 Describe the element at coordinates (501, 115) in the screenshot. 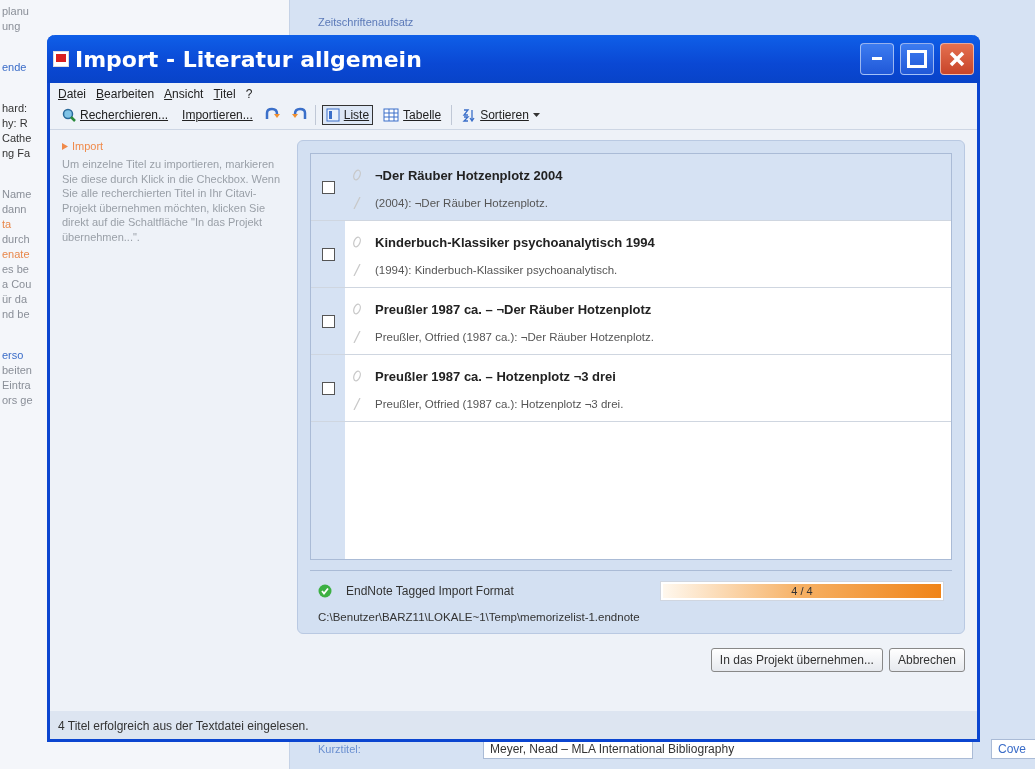

I see `sort-button: Sortieren` at that location.